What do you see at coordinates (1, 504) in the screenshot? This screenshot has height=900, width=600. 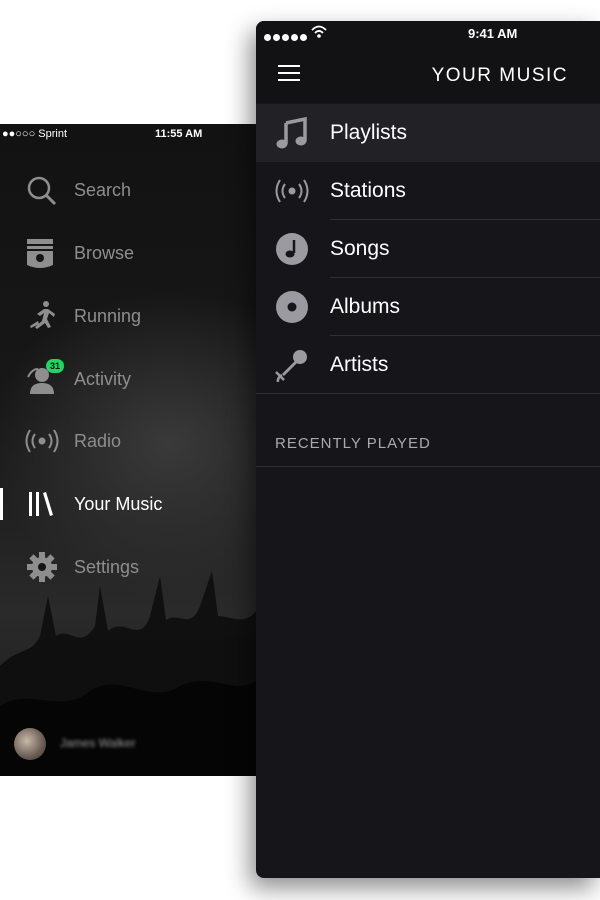 I see `active-indicator` at bounding box center [1, 504].